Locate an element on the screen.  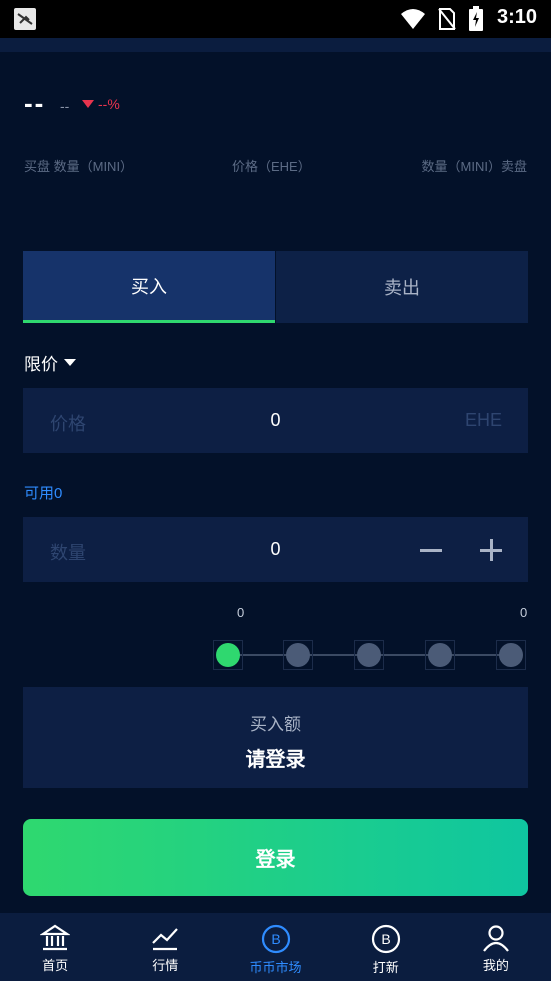
price-input: 价格 0 EHE is located at coordinates (275, 420).